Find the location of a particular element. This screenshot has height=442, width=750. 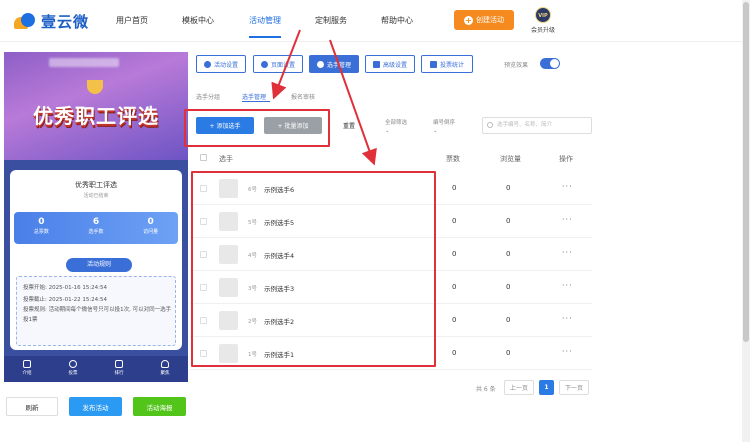

reset-button: 重置 is located at coordinates (349, 125).